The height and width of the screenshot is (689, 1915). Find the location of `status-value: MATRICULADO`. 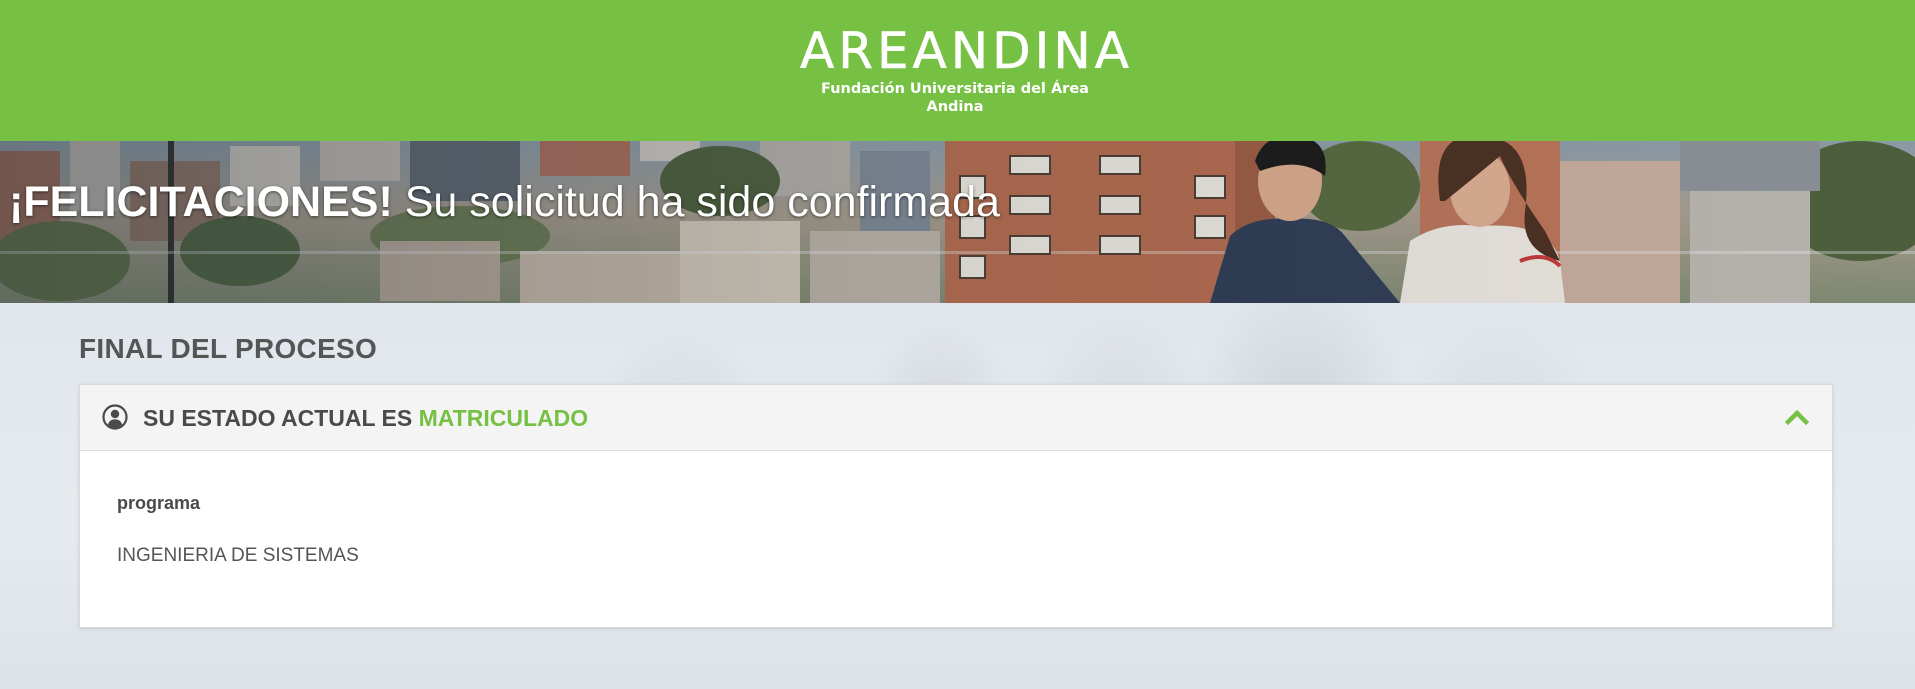

status-value: MATRICULADO is located at coordinates (503, 418).